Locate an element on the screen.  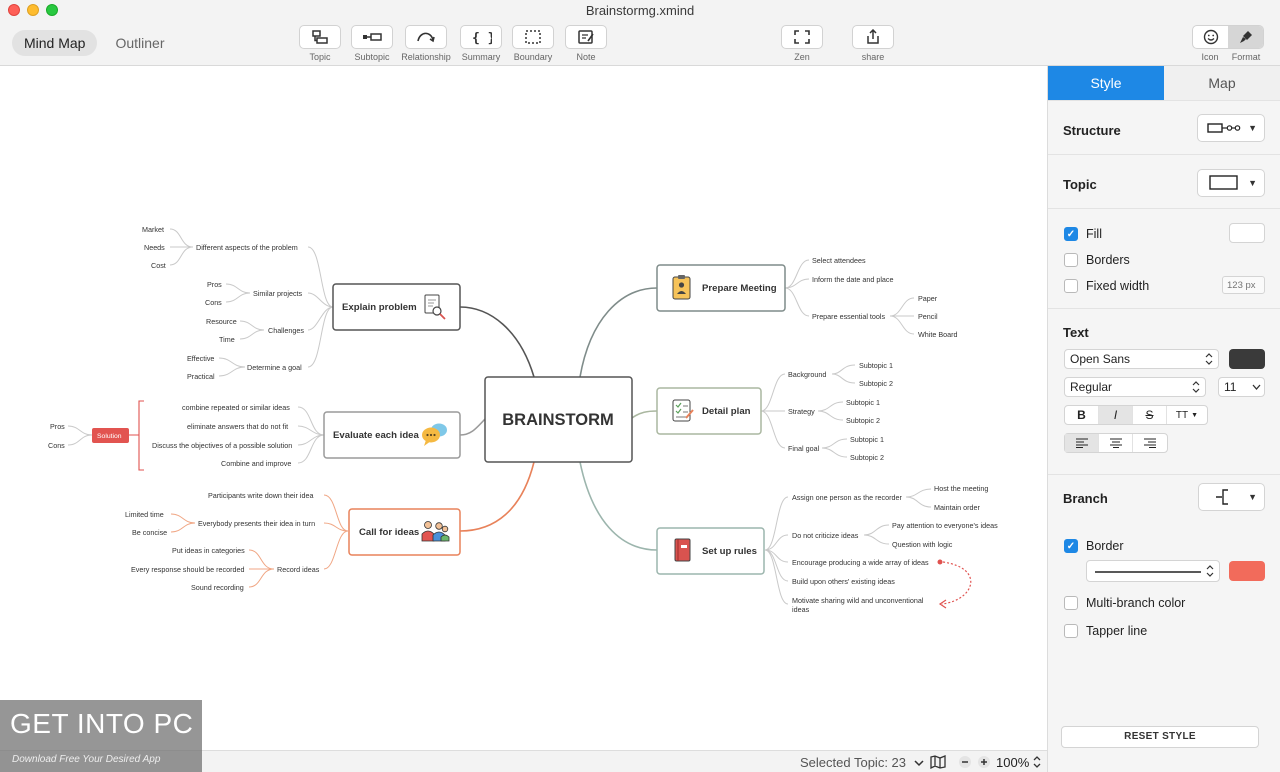
fill-option: ✓ Fill is located at coordinates (1083, 234).